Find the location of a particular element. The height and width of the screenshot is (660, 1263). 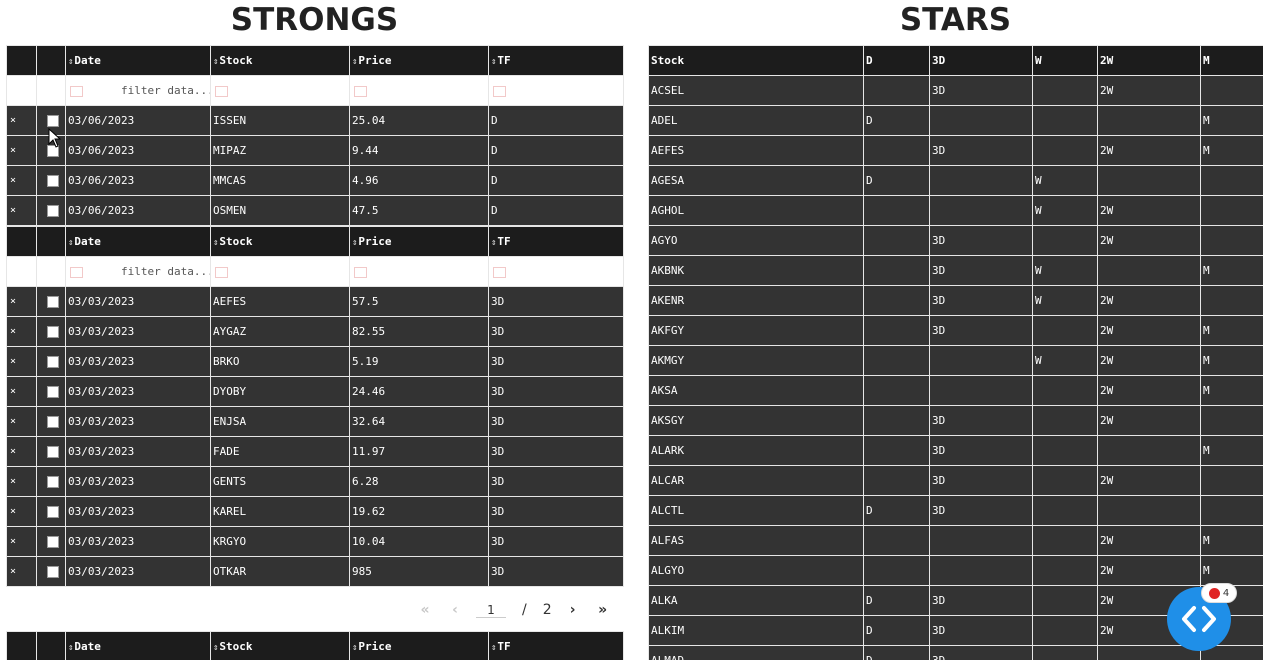

last-page-button: » is located at coordinates (603, 610).